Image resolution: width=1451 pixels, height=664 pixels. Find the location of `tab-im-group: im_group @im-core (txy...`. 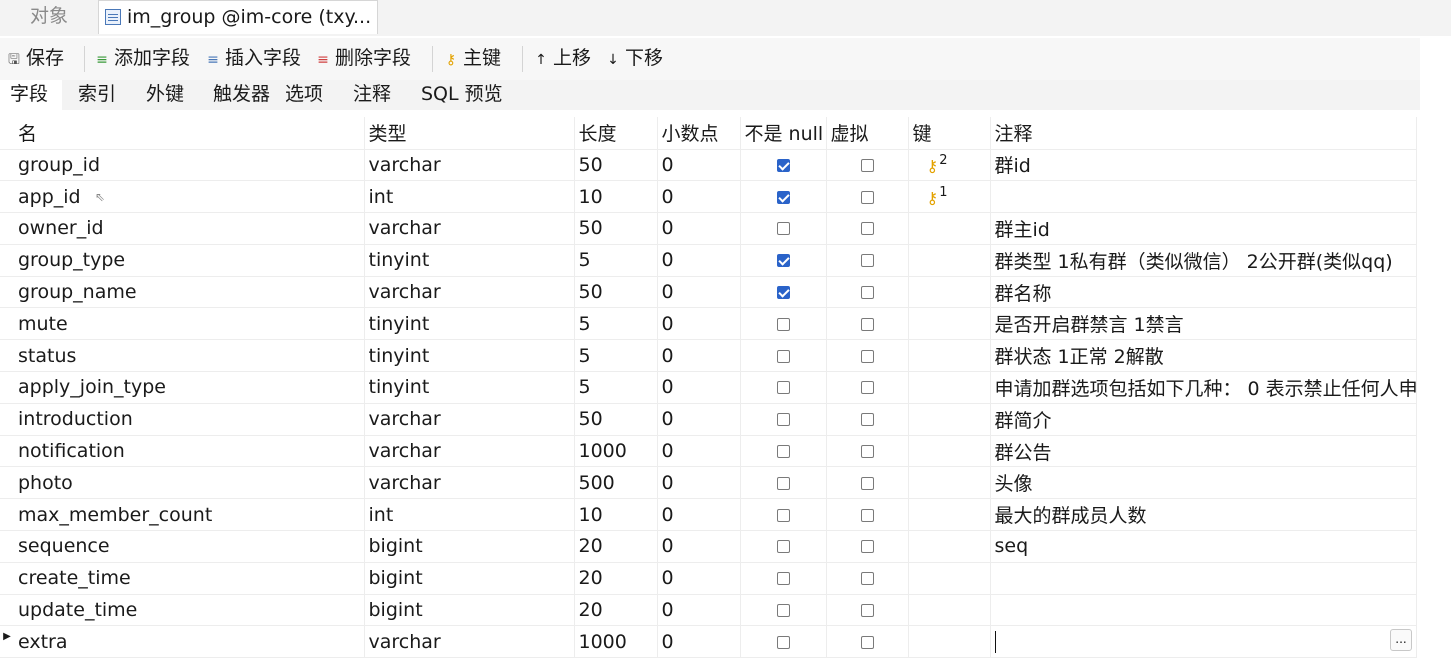

tab-im-group: im_group @im-core (txy... is located at coordinates (238, 17).